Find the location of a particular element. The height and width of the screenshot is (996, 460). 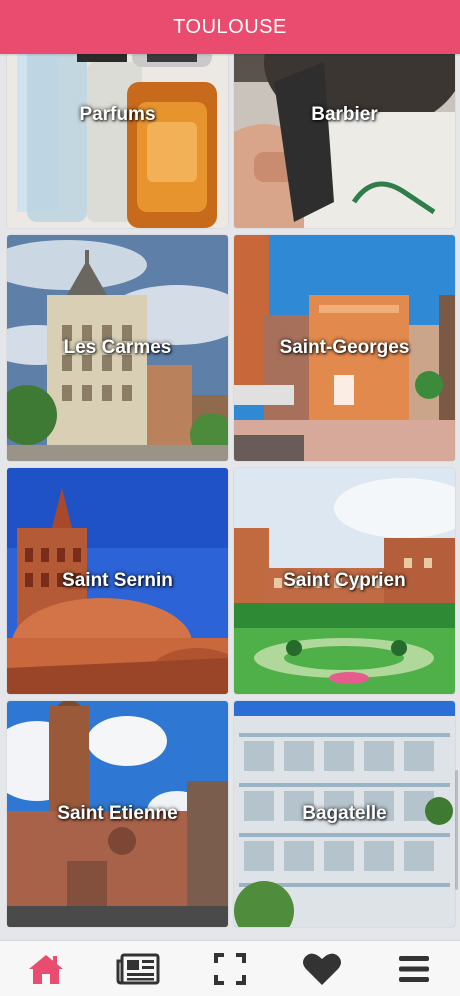

tile-label: Saint-Georges is located at coordinates (344, 347).